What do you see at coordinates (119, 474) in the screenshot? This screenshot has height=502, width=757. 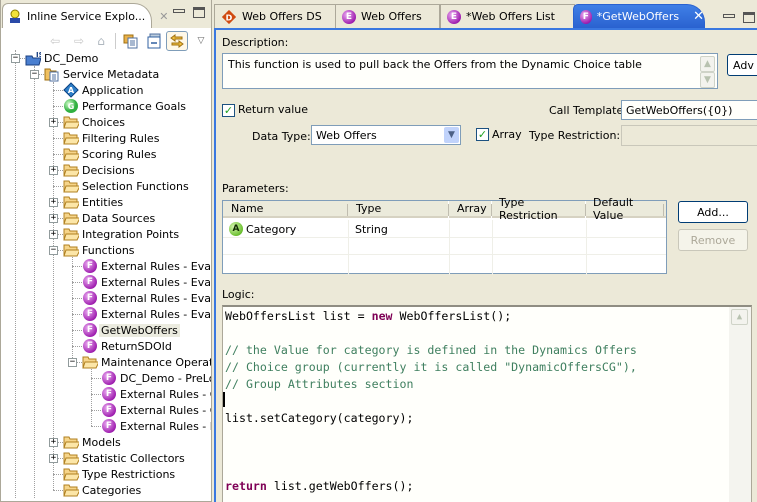 I see `tree-item: Type Restrictions` at bounding box center [119, 474].